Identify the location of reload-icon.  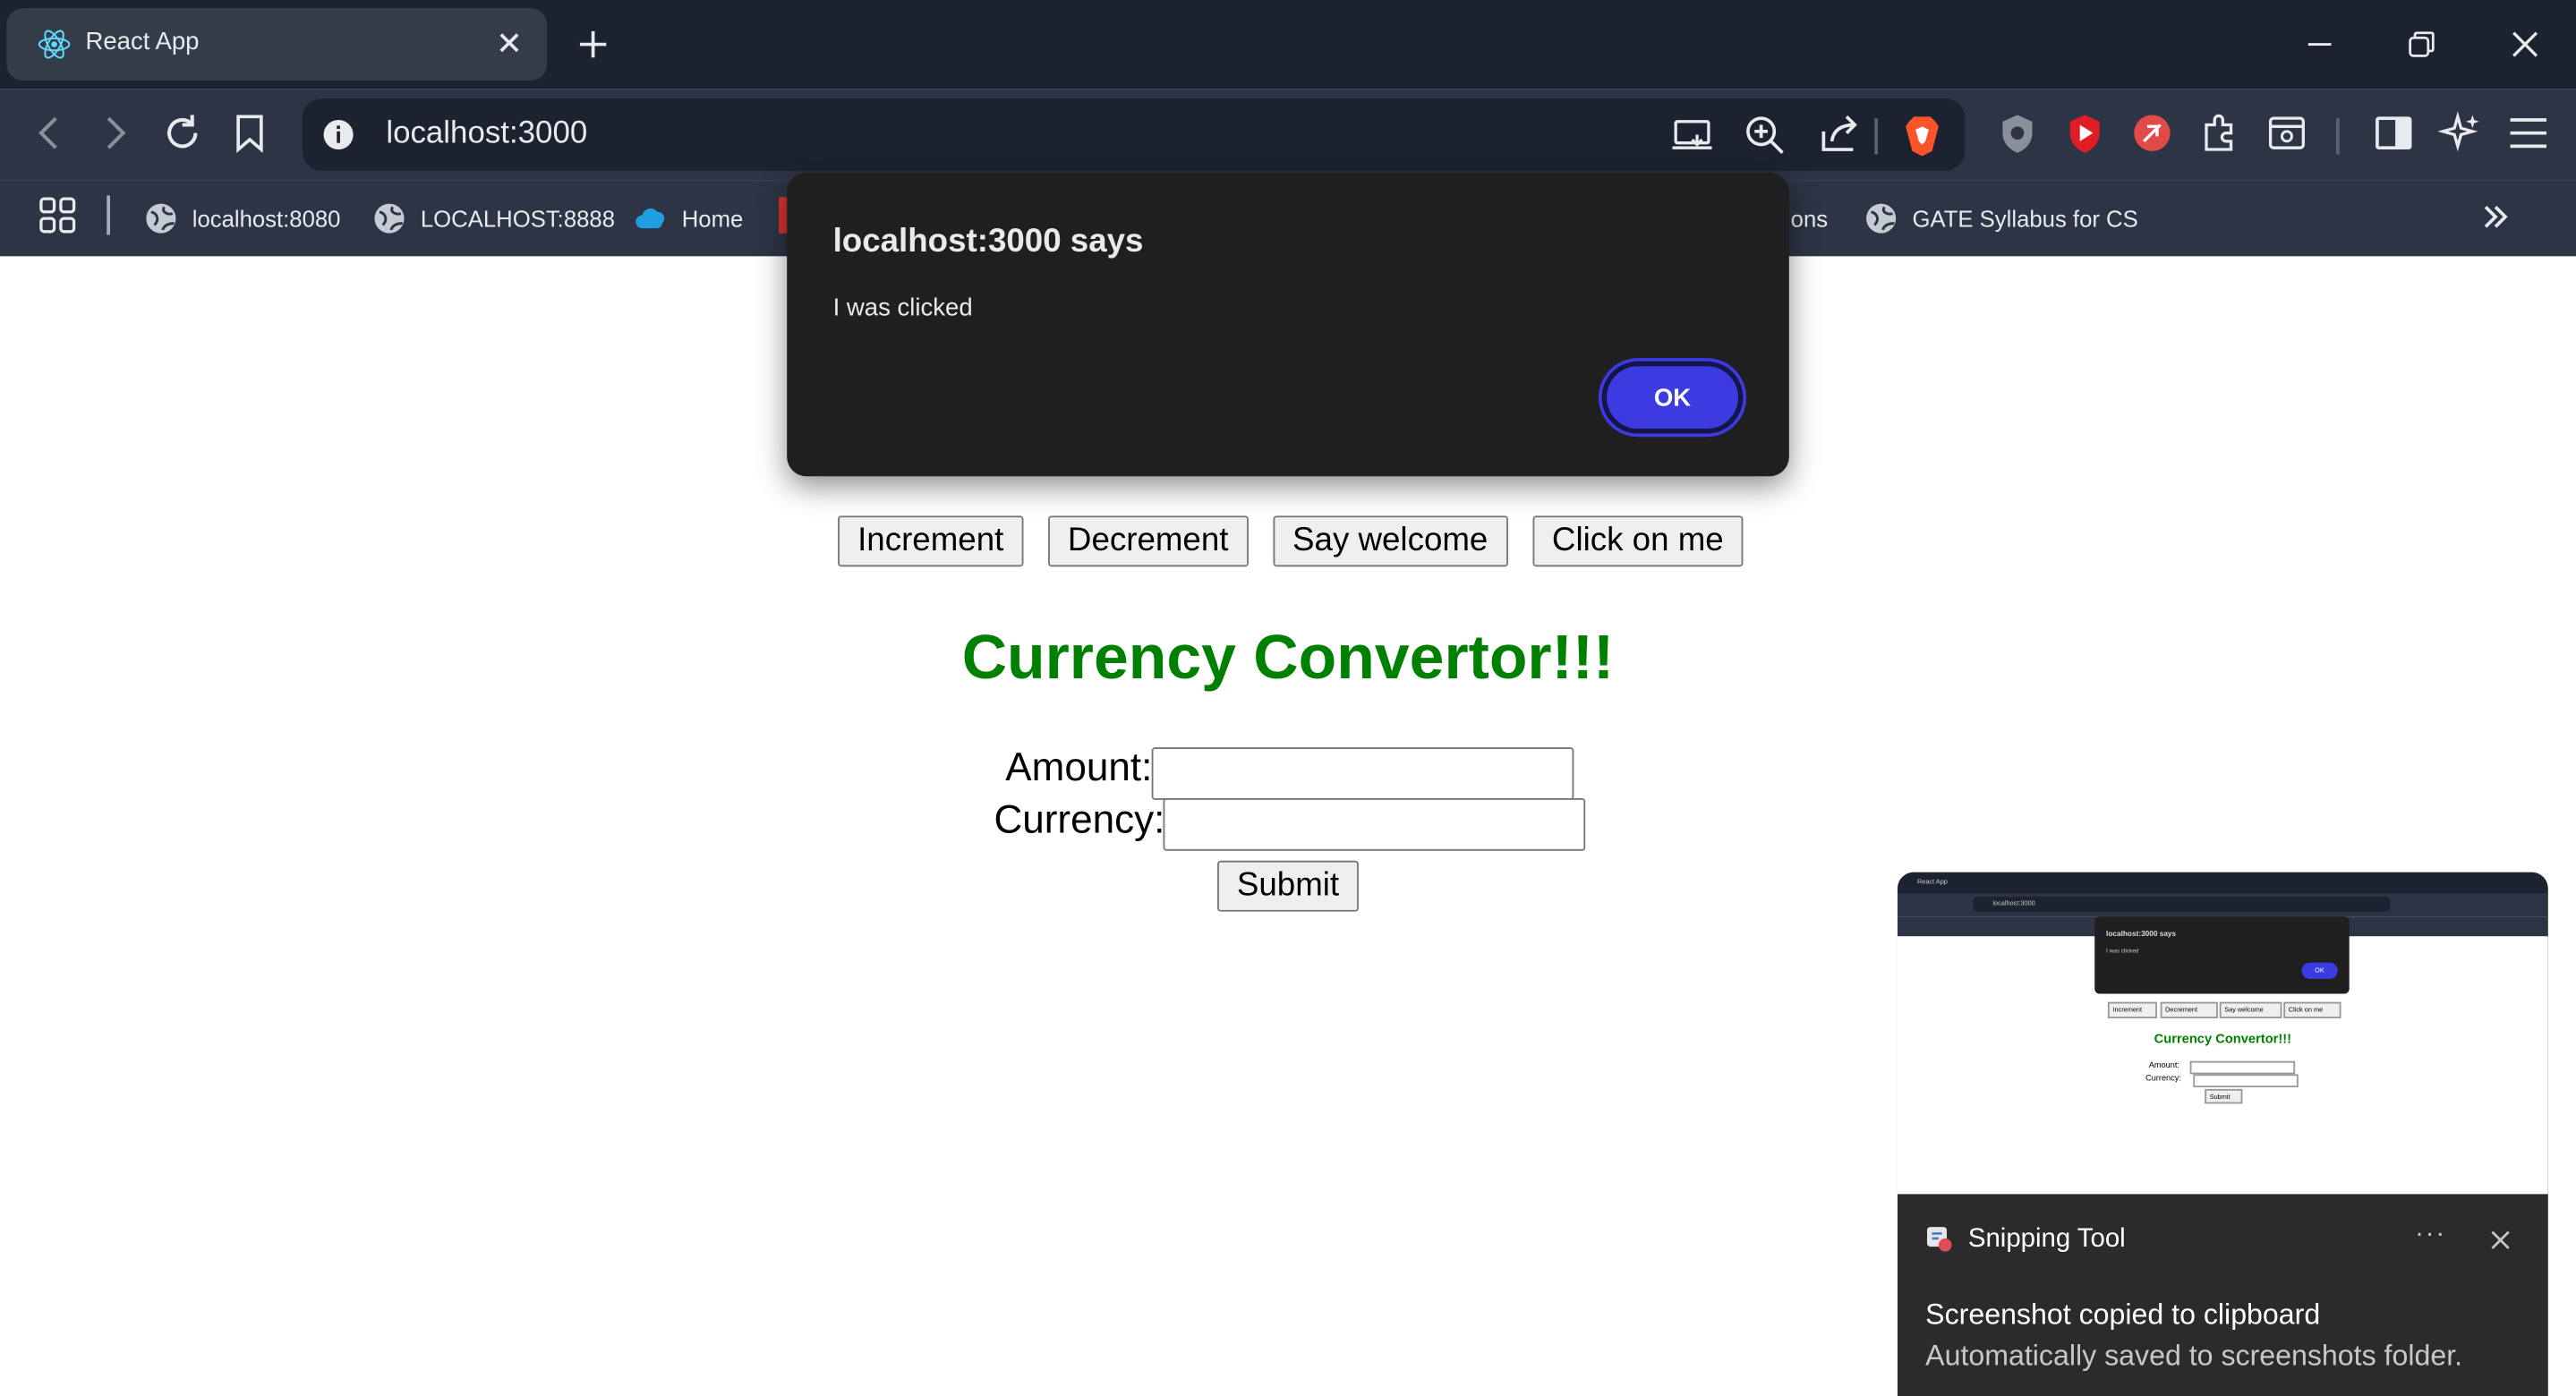
(182, 133).